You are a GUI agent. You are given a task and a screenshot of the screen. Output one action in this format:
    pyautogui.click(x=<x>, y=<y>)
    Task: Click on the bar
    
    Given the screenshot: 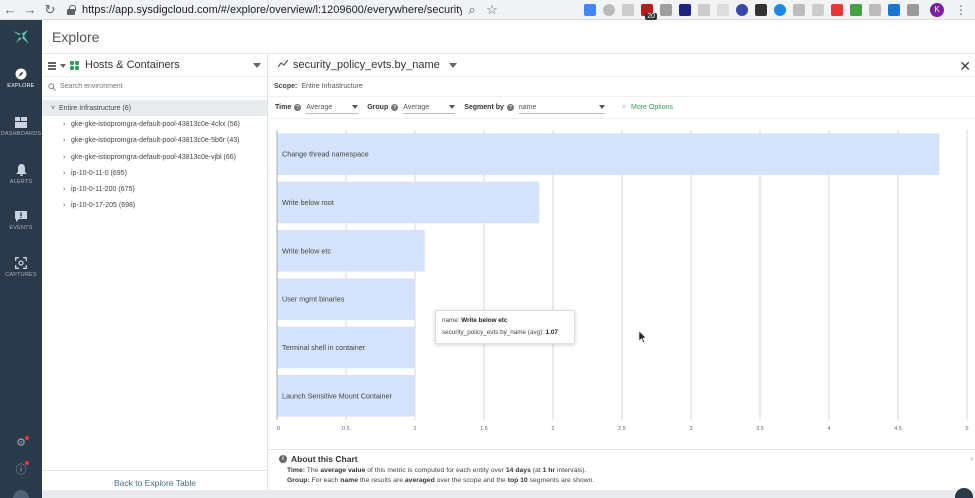 What is the action you would take?
    pyautogui.click(x=608, y=154)
    